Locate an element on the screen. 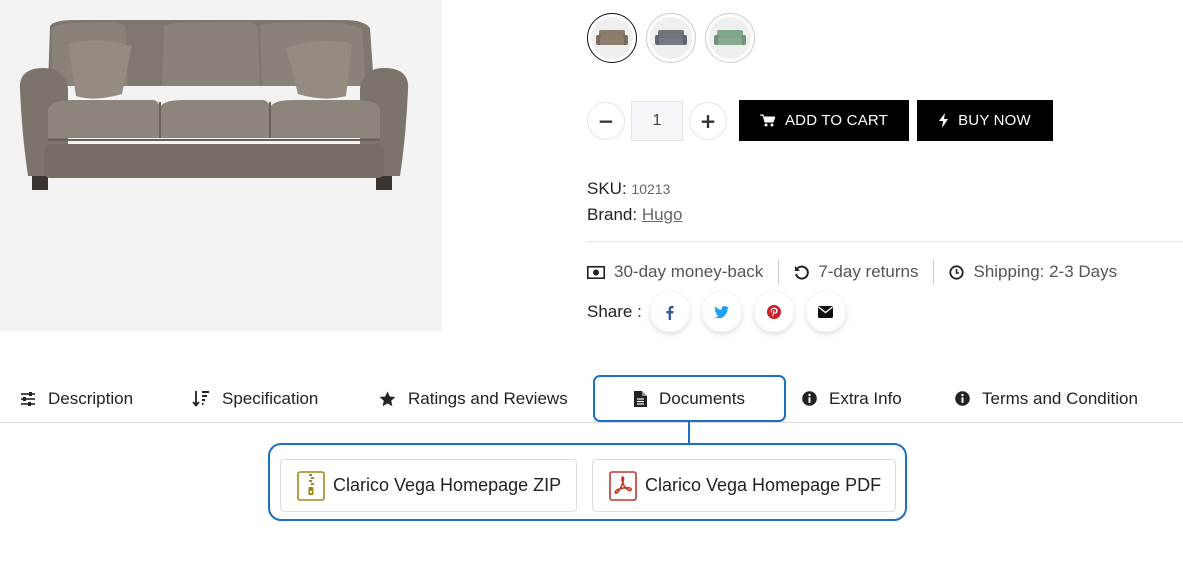  divider is located at coordinates (885, 241).